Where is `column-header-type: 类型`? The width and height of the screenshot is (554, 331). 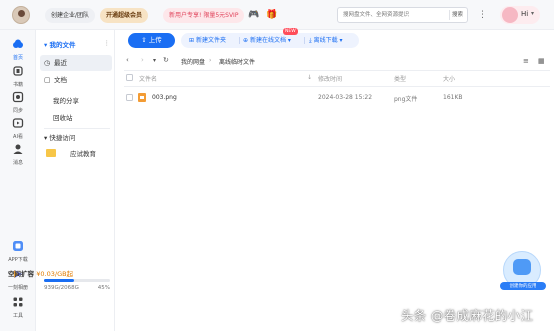 column-header-type: 类型 is located at coordinates (400, 78).